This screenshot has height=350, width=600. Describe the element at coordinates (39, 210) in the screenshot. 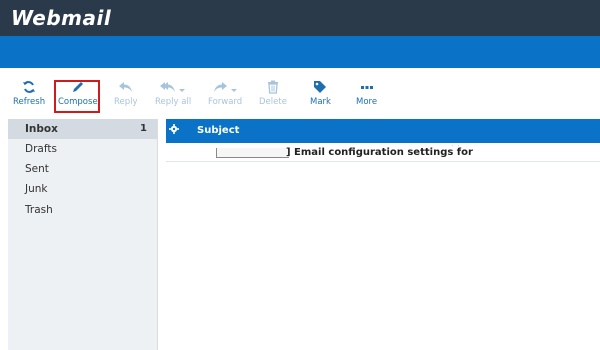

I see `folder-label: Trash` at that location.